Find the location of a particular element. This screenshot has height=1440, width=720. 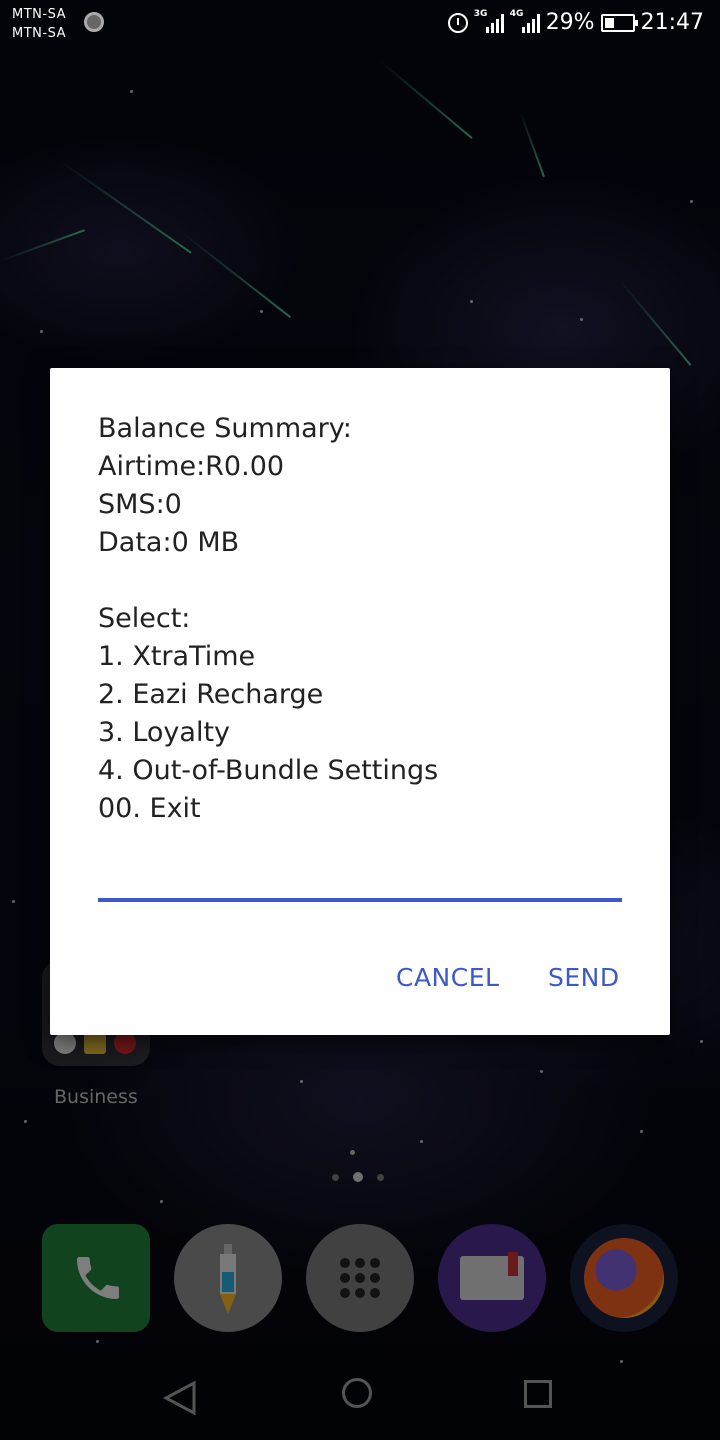

message-line: Data:0 MB is located at coordinates (169, 542).